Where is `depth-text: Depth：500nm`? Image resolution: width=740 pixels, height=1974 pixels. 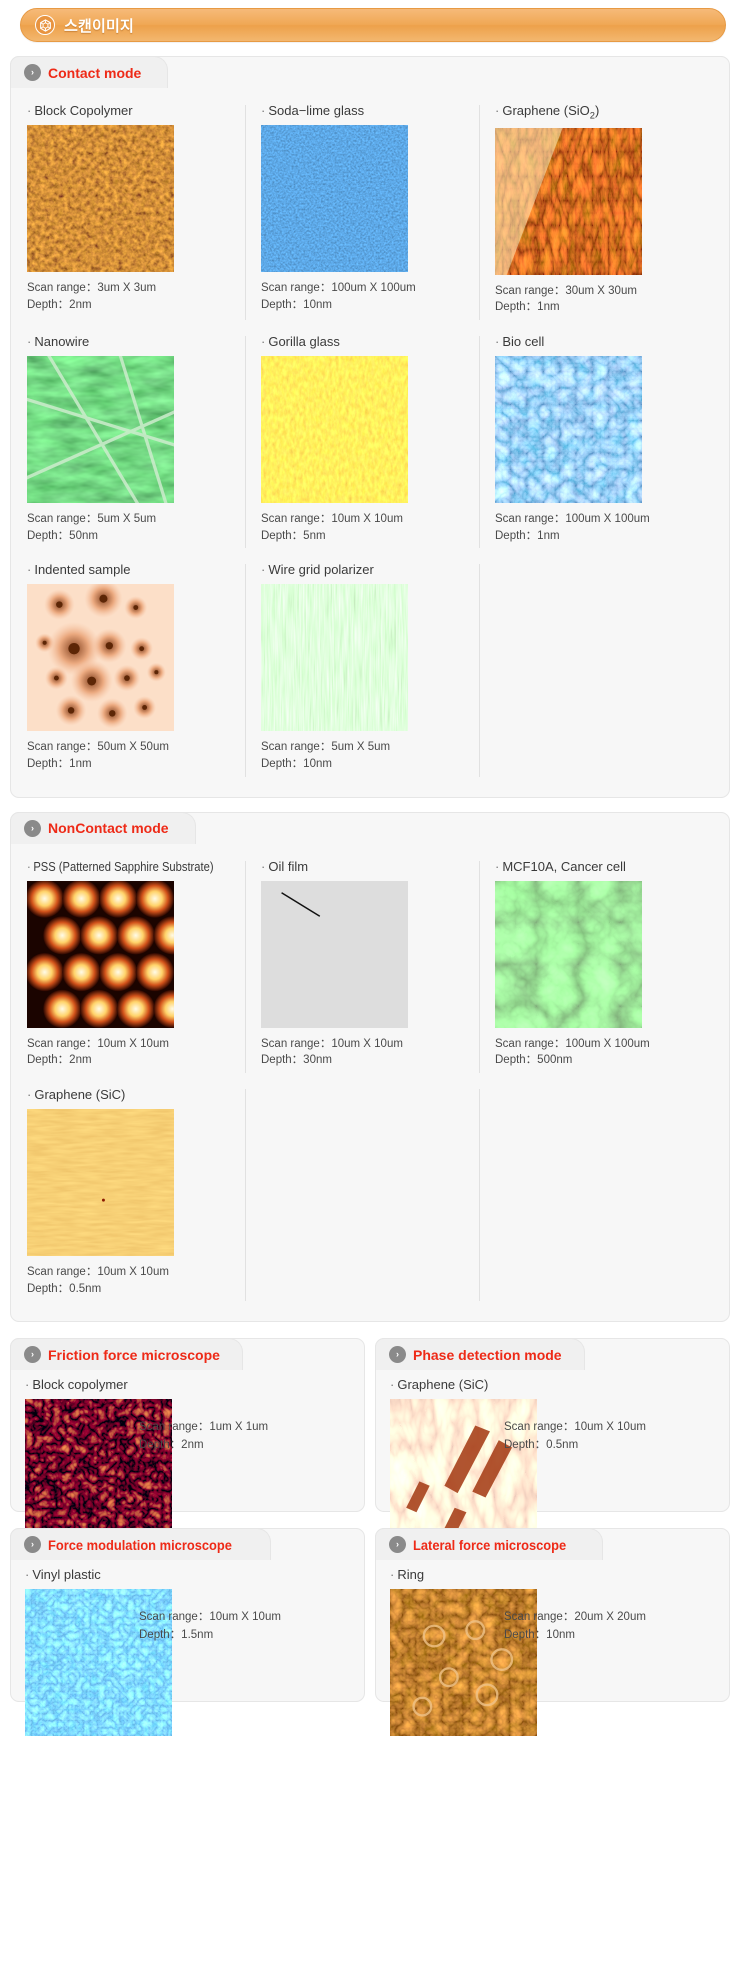 depth-text: Depth：500nm is located at coordinates (534, 1060).